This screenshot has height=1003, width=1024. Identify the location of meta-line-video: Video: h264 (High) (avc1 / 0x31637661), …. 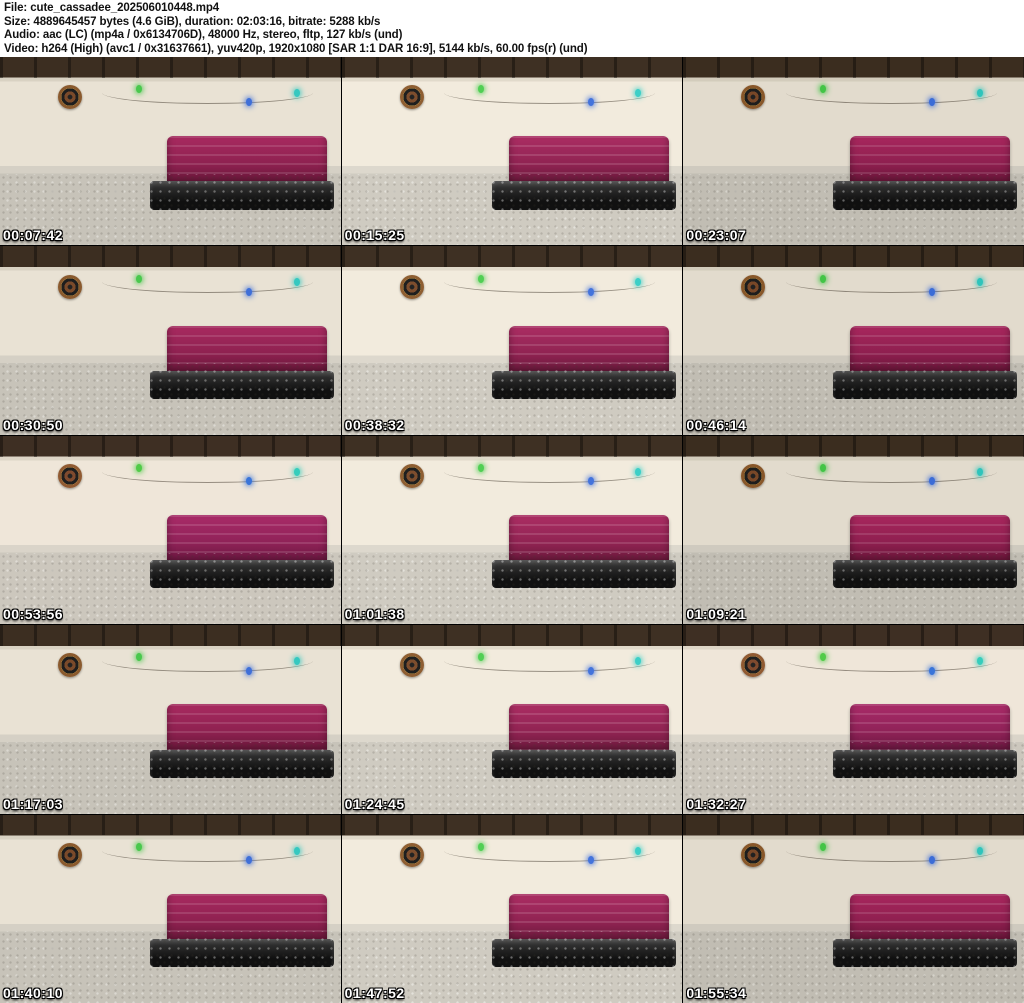
(296, 48).